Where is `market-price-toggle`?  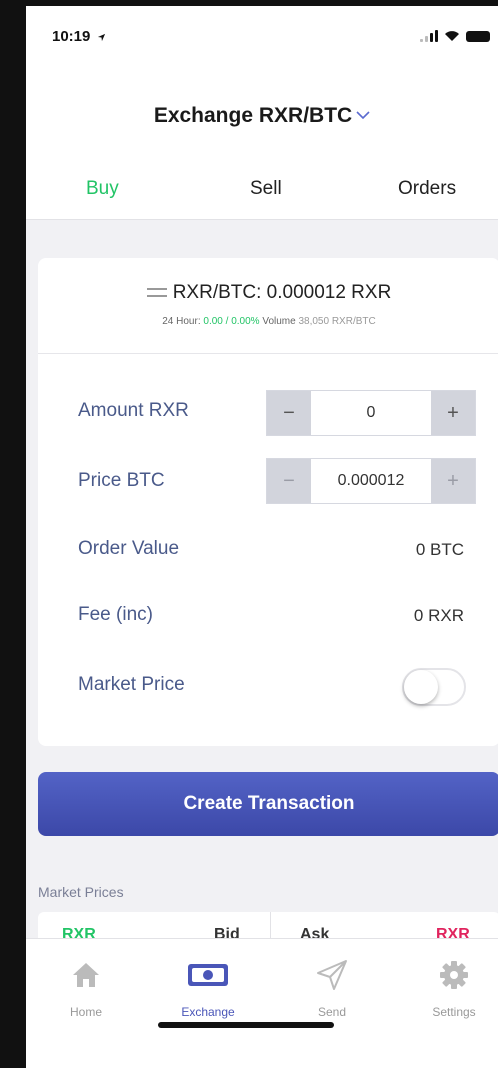
market-price-toggle is located at coordinates (434, 687).